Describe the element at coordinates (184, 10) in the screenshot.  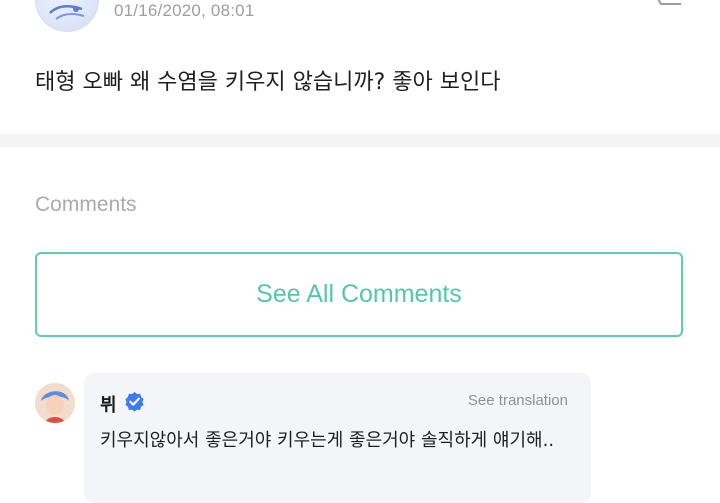
I see `post-timestamp: 01/16/2020, 08:01` at that location.